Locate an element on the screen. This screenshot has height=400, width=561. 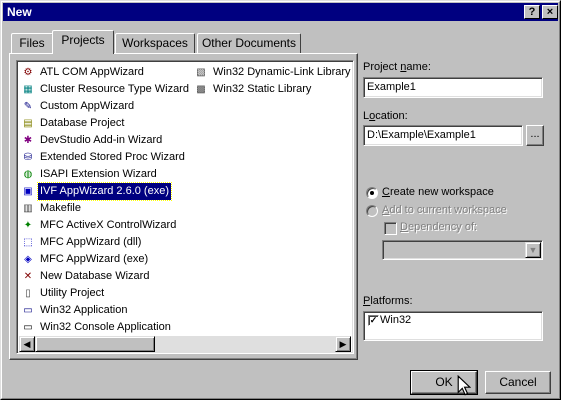
create-workspace-radio is located at coordinates (372, 193).